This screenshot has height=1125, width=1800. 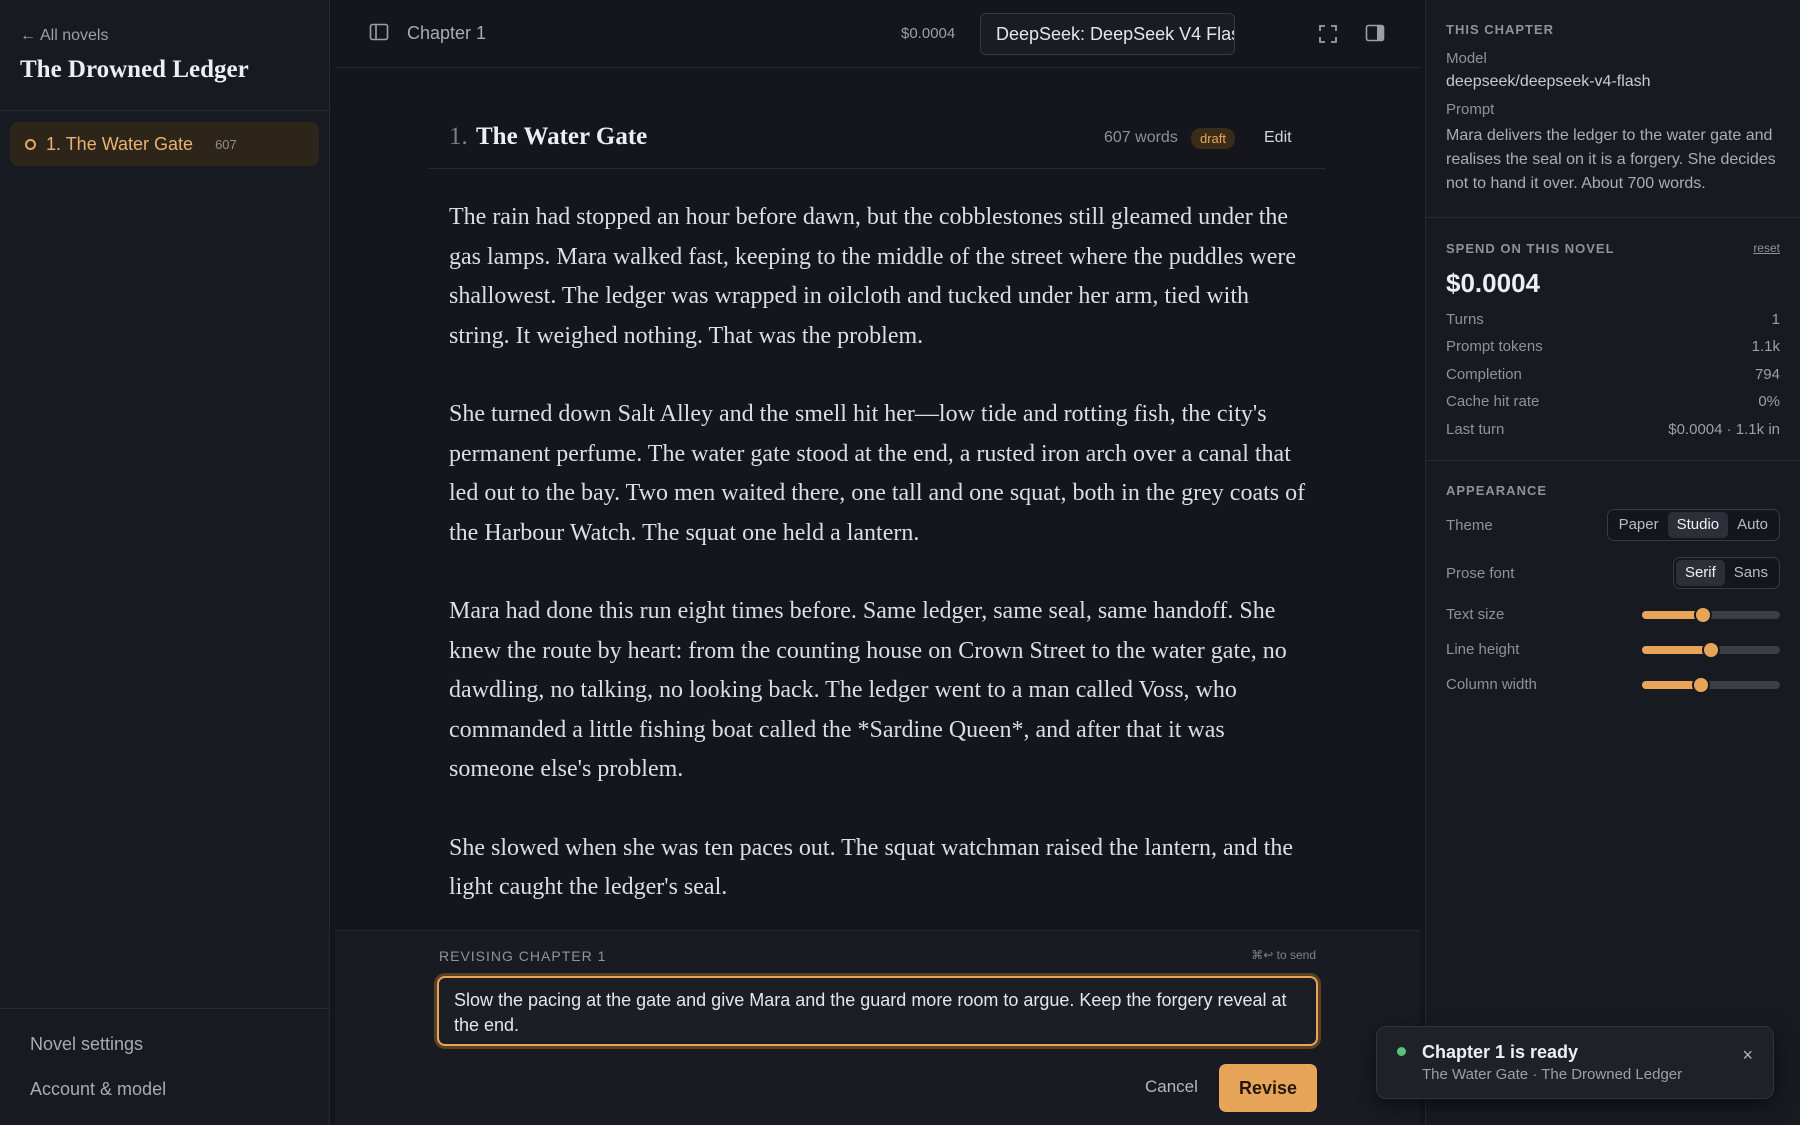 What do you see at coordinates (1268, 1088) in the screenshot?
I see `revise-button: Revise` at bounding box center [1268, 1088].